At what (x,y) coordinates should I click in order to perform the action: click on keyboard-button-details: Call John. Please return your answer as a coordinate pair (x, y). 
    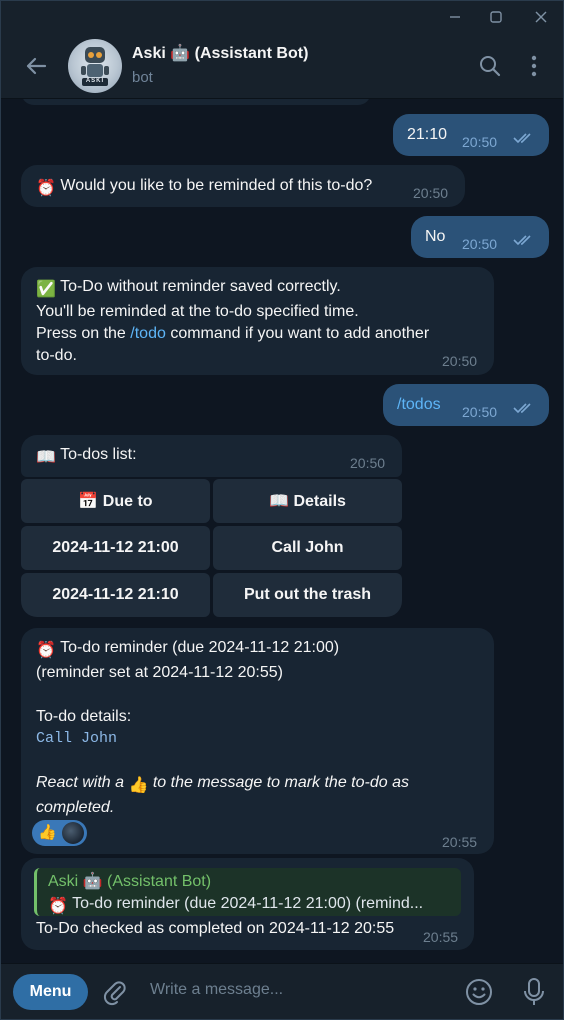
    Looking at the image, I should click on (307, 548).